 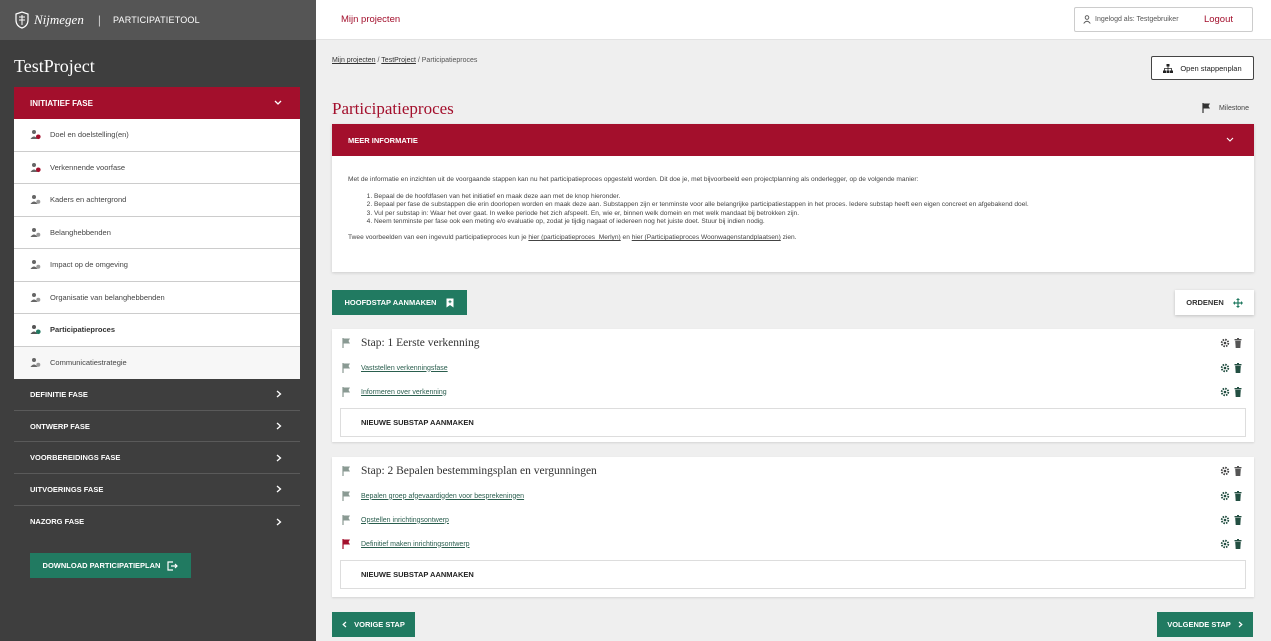 I want to click on sidebar-step: Doel en doelstelling(en), so click(x=157, y=135).